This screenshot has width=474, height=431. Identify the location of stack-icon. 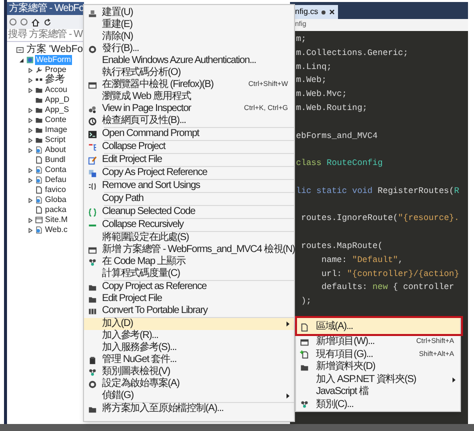
(92, 13).